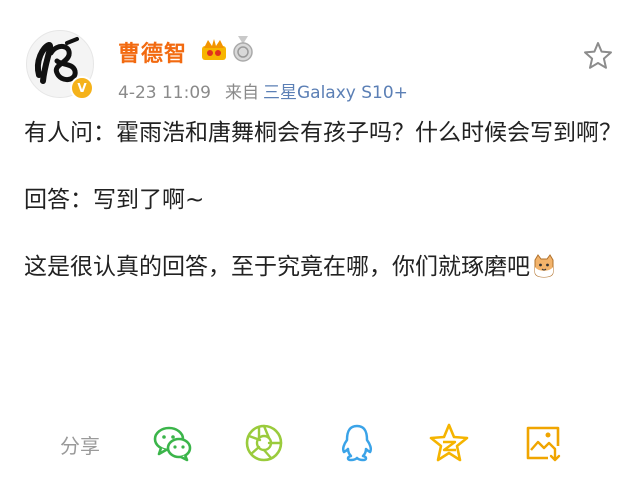  I want to click on save-image-icon, so click(543, 443).